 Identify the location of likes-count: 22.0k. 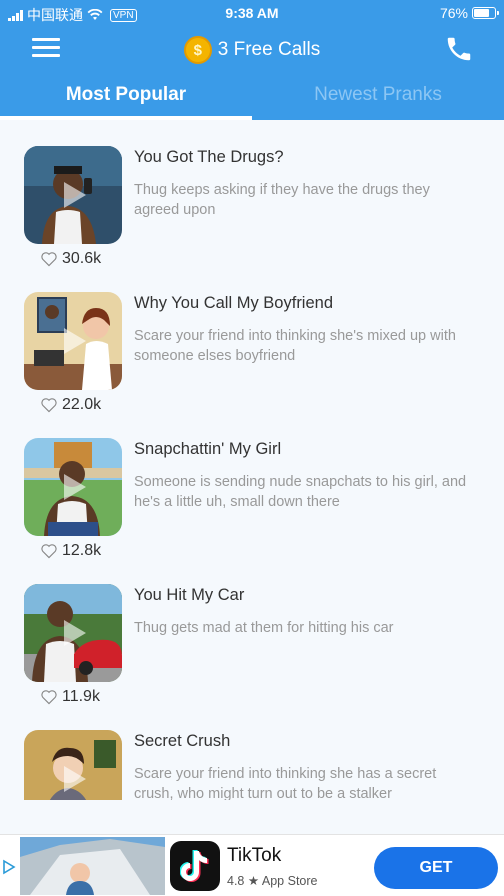
(82, 404).